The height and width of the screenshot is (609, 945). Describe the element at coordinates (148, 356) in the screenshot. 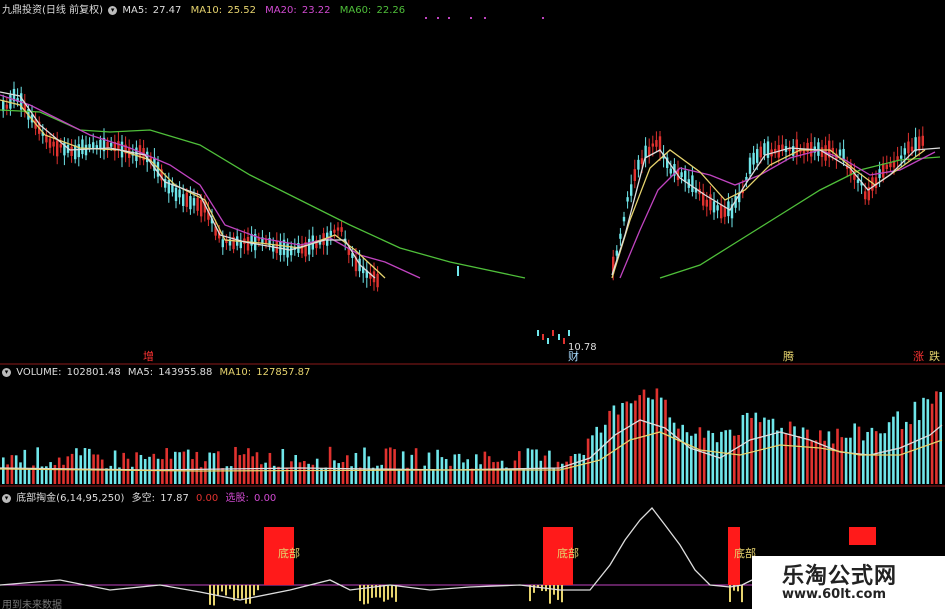

I see `event-label: 增` at that location.